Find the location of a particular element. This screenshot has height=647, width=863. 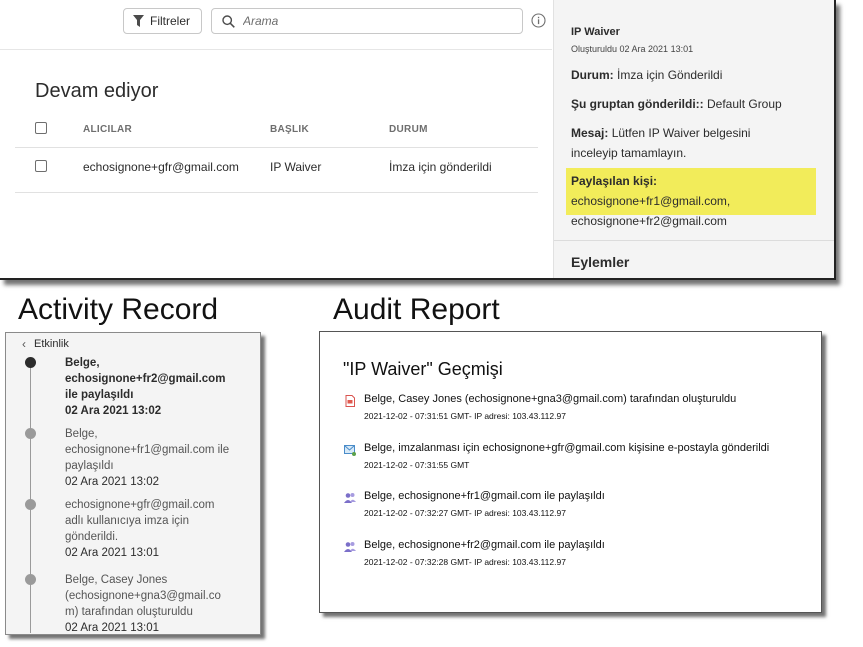

timeline-line is located at coordinates (30, 498).